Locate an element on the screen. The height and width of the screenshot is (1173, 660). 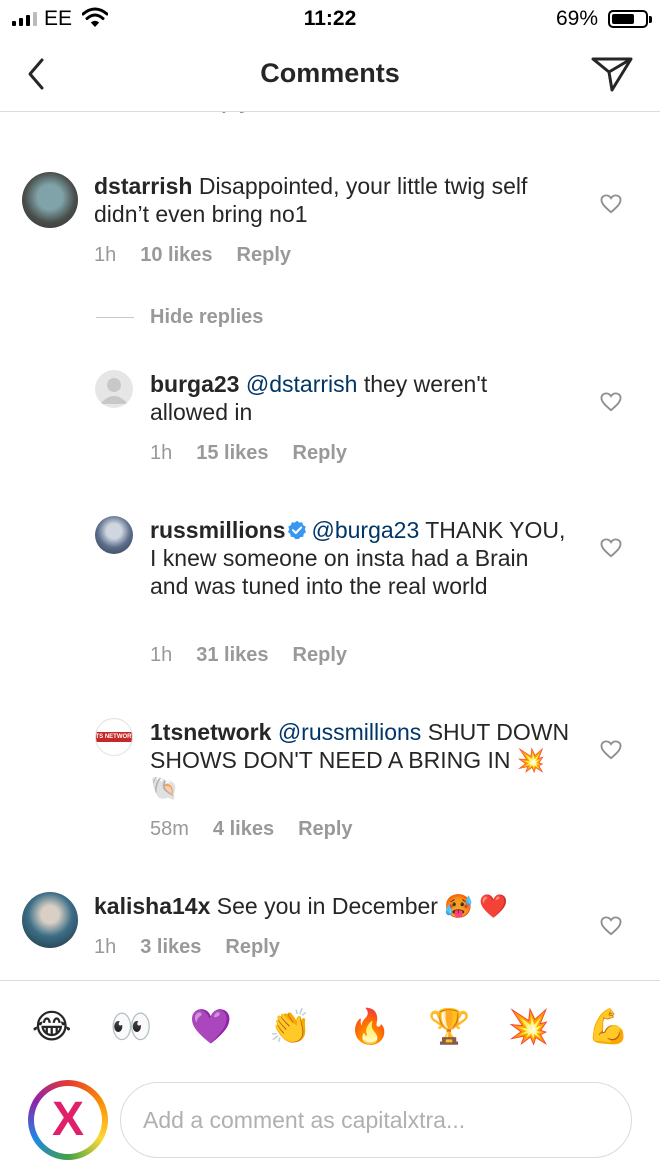
reply-username: russmillions is located at coordinates (217, 530).